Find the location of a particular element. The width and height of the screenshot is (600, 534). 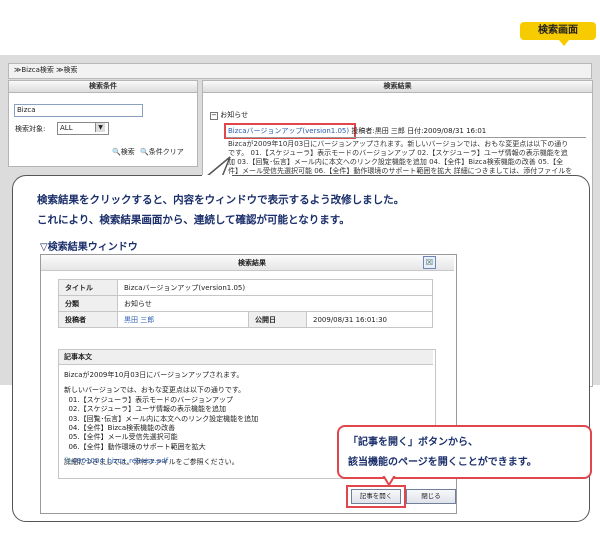

search-target-label: 検索対象: is located at coordinates (30, 129).